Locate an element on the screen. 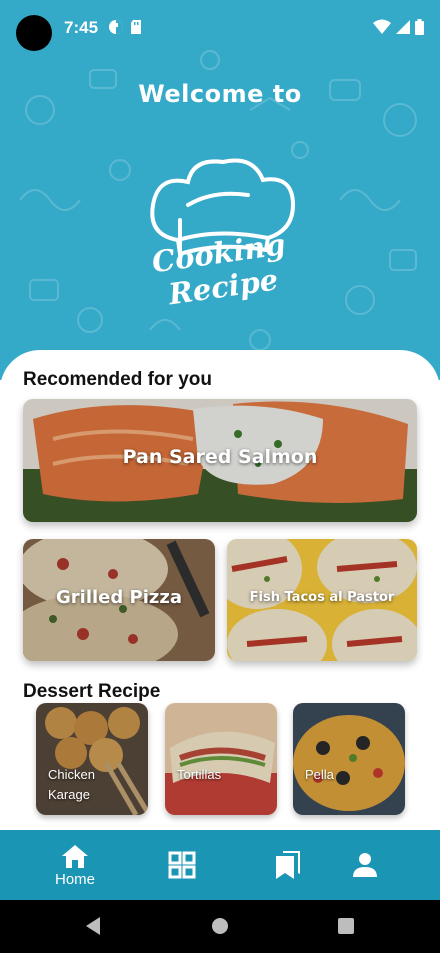 This screenshot has width=440, height=953. grid-icon is located at coordinates (182, 865).